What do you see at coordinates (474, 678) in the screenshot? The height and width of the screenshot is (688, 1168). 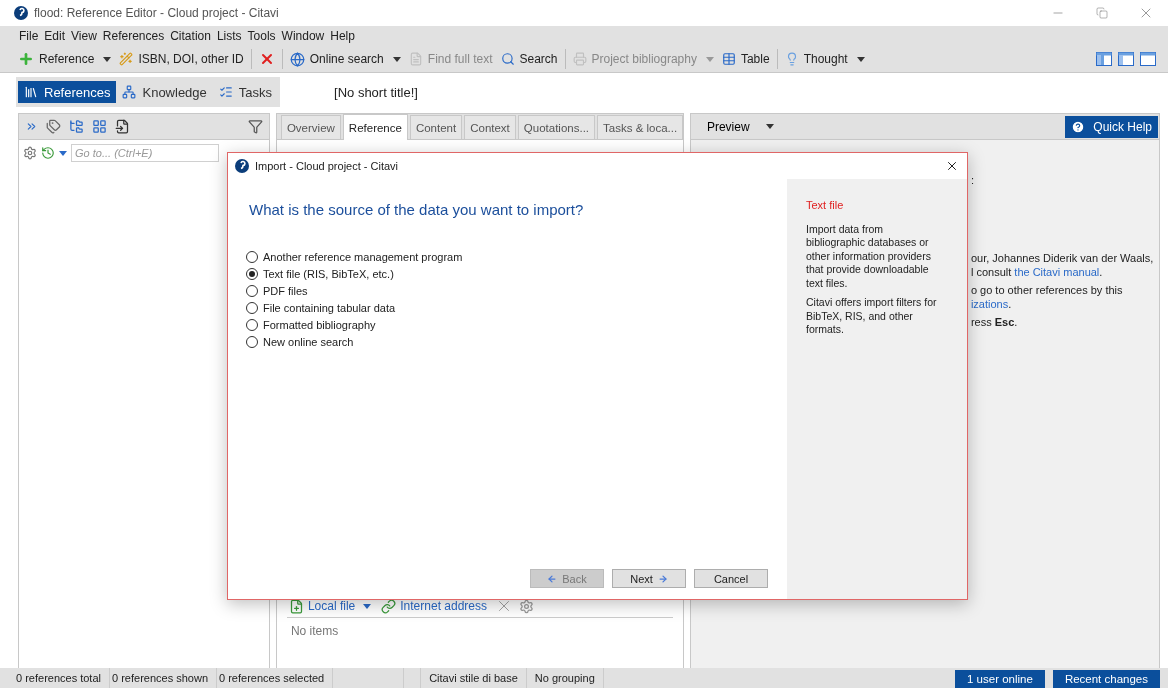 I see `status-text: Citavi stile di base` at bounding box center [474, 678].